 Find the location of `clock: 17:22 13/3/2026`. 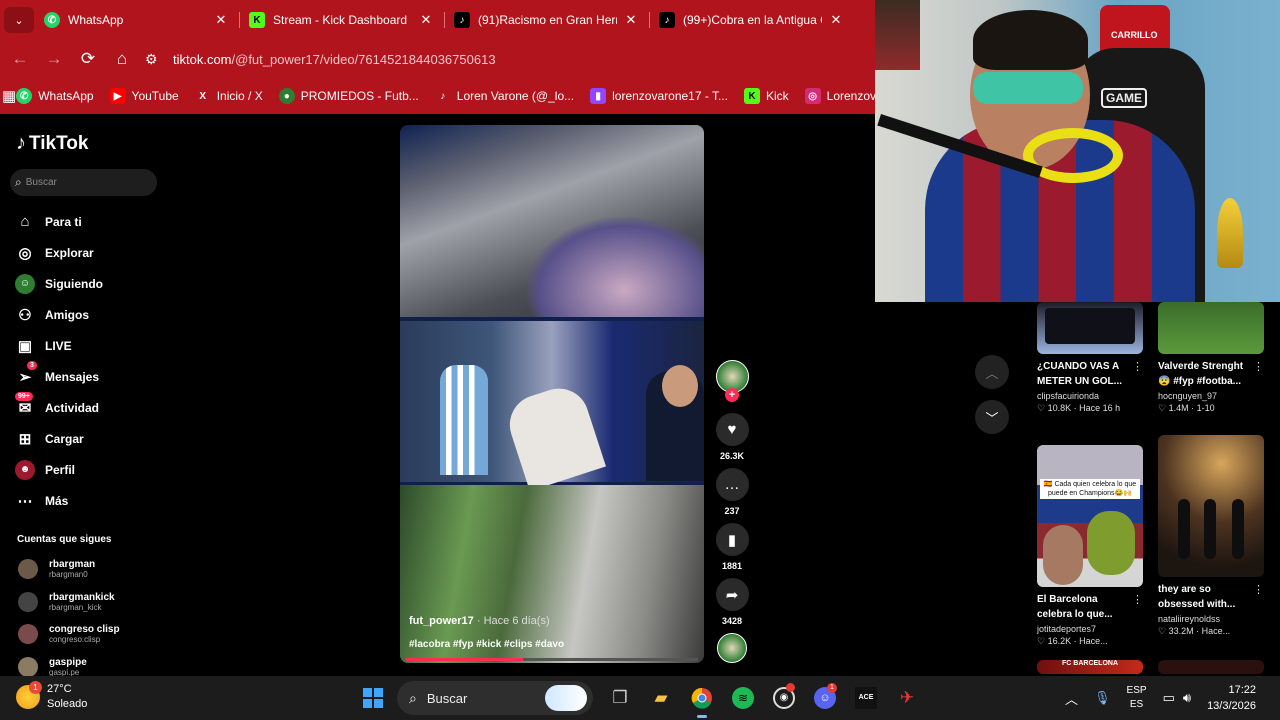

clock: 17:22 13/3/2026 is located at coordinates (1231, 698).